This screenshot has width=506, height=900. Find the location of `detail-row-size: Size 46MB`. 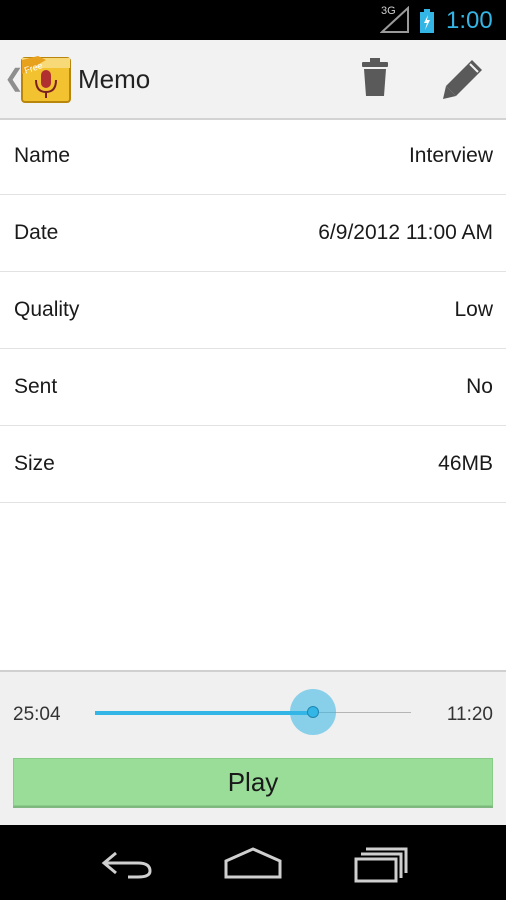

detail-row-size: Size 46MB is located at coordinates (253, 464).